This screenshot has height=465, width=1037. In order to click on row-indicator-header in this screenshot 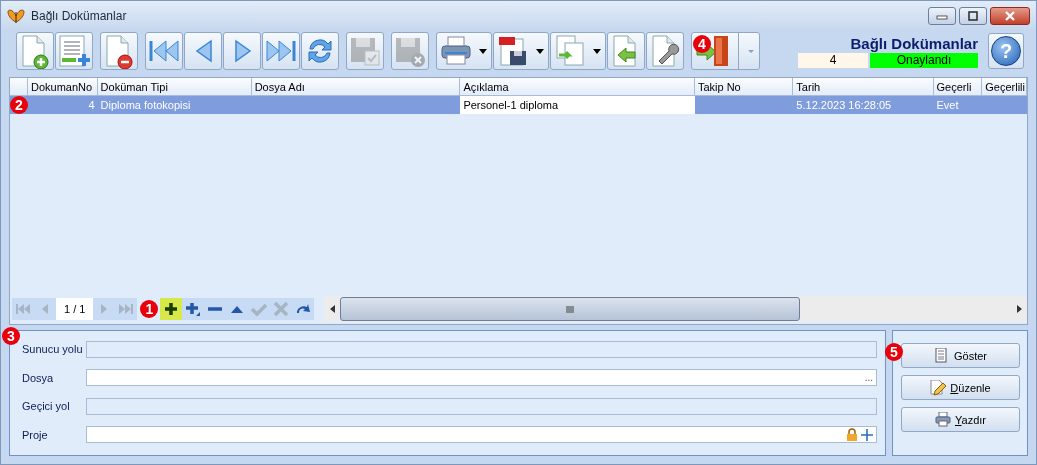, I will do `click(19, 87)`.